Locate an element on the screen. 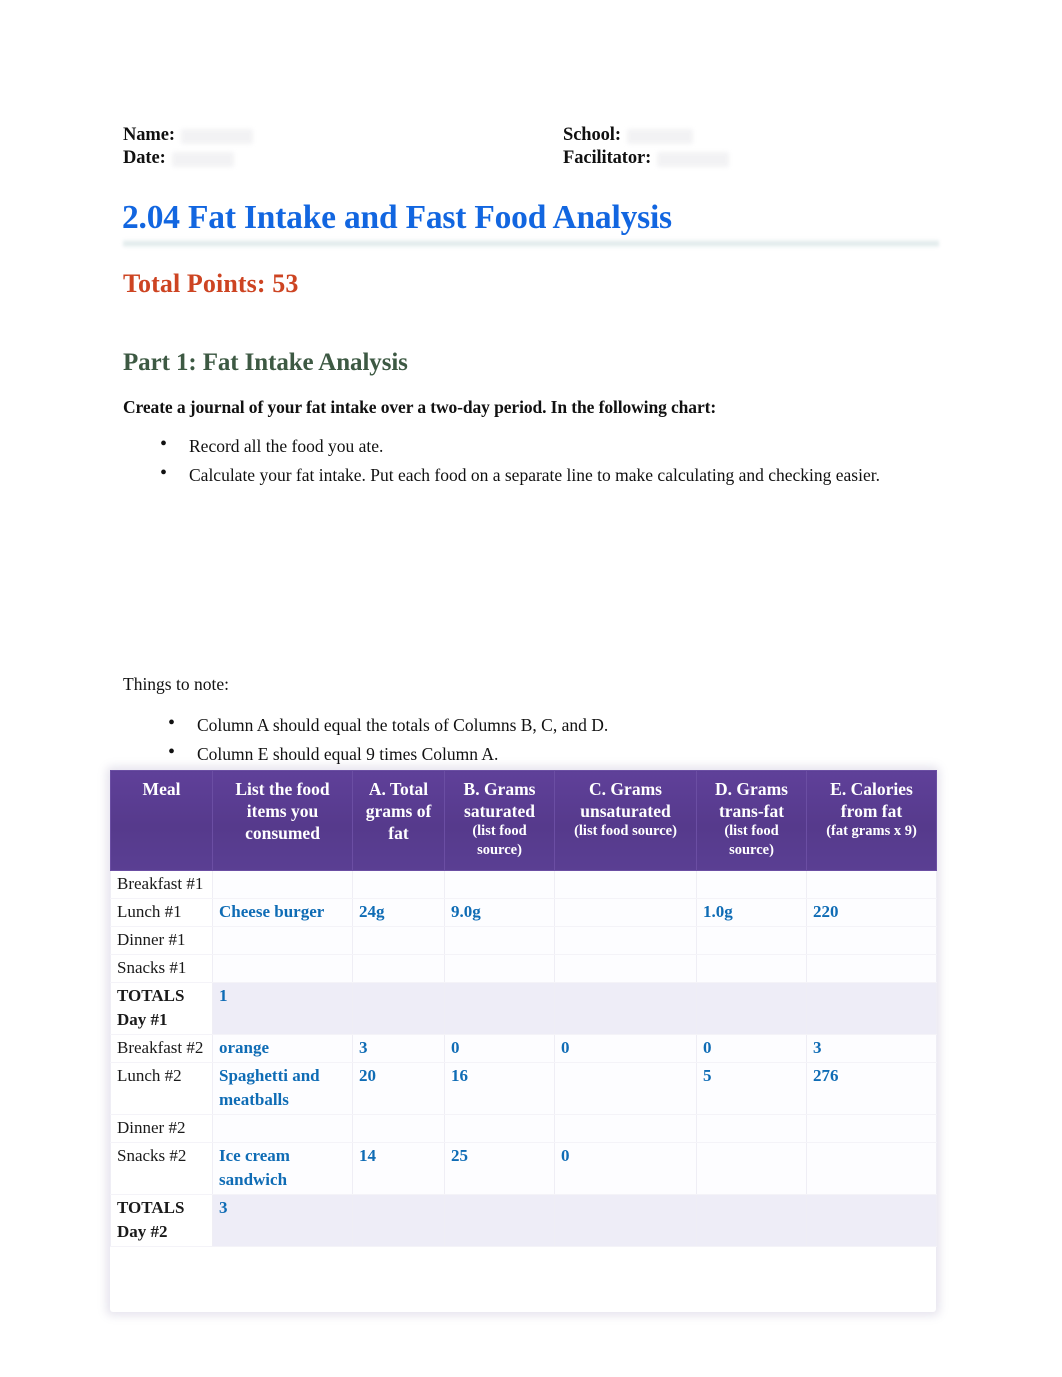  column-header-grams-trans-fat: D. Grams trans-fat (list food source) is located at coordinates (751, 820).